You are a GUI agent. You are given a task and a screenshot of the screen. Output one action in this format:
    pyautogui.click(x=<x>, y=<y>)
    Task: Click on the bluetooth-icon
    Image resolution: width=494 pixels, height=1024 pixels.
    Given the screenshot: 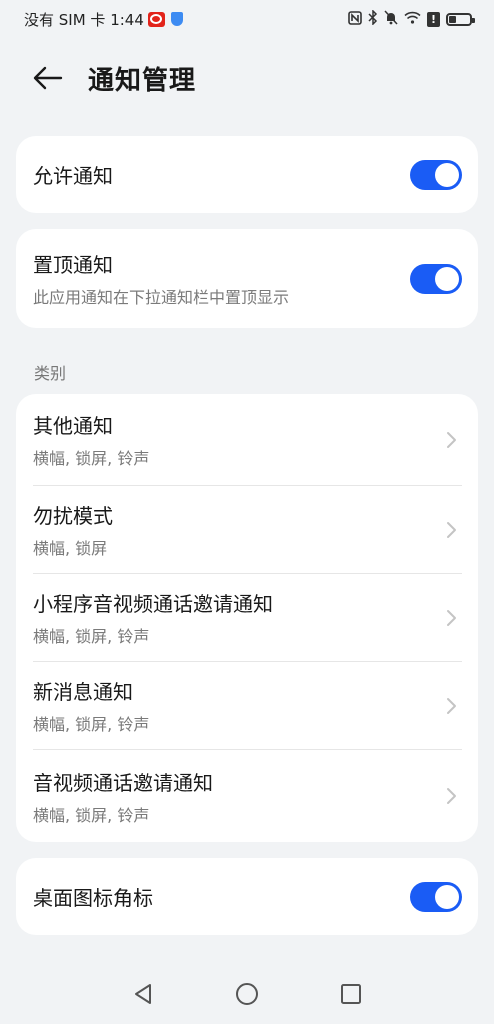 What is the action you would take?
    pyautogui.click(x=373, y=18)
    